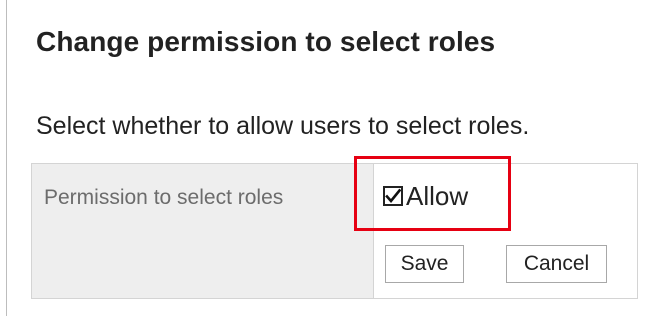  I want to click on checkmark-icon, so click(393, 196).